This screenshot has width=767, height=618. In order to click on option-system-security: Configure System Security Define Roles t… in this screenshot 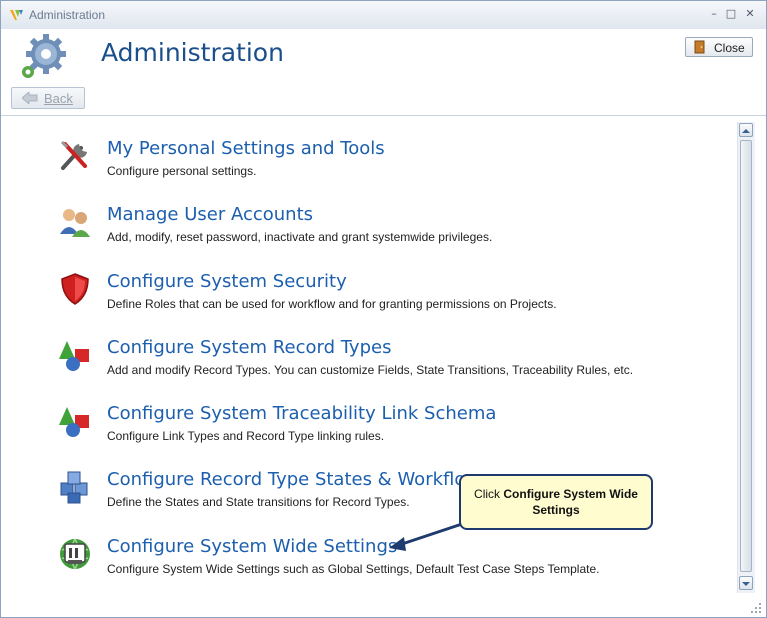, I will do `click(387, 299)`.